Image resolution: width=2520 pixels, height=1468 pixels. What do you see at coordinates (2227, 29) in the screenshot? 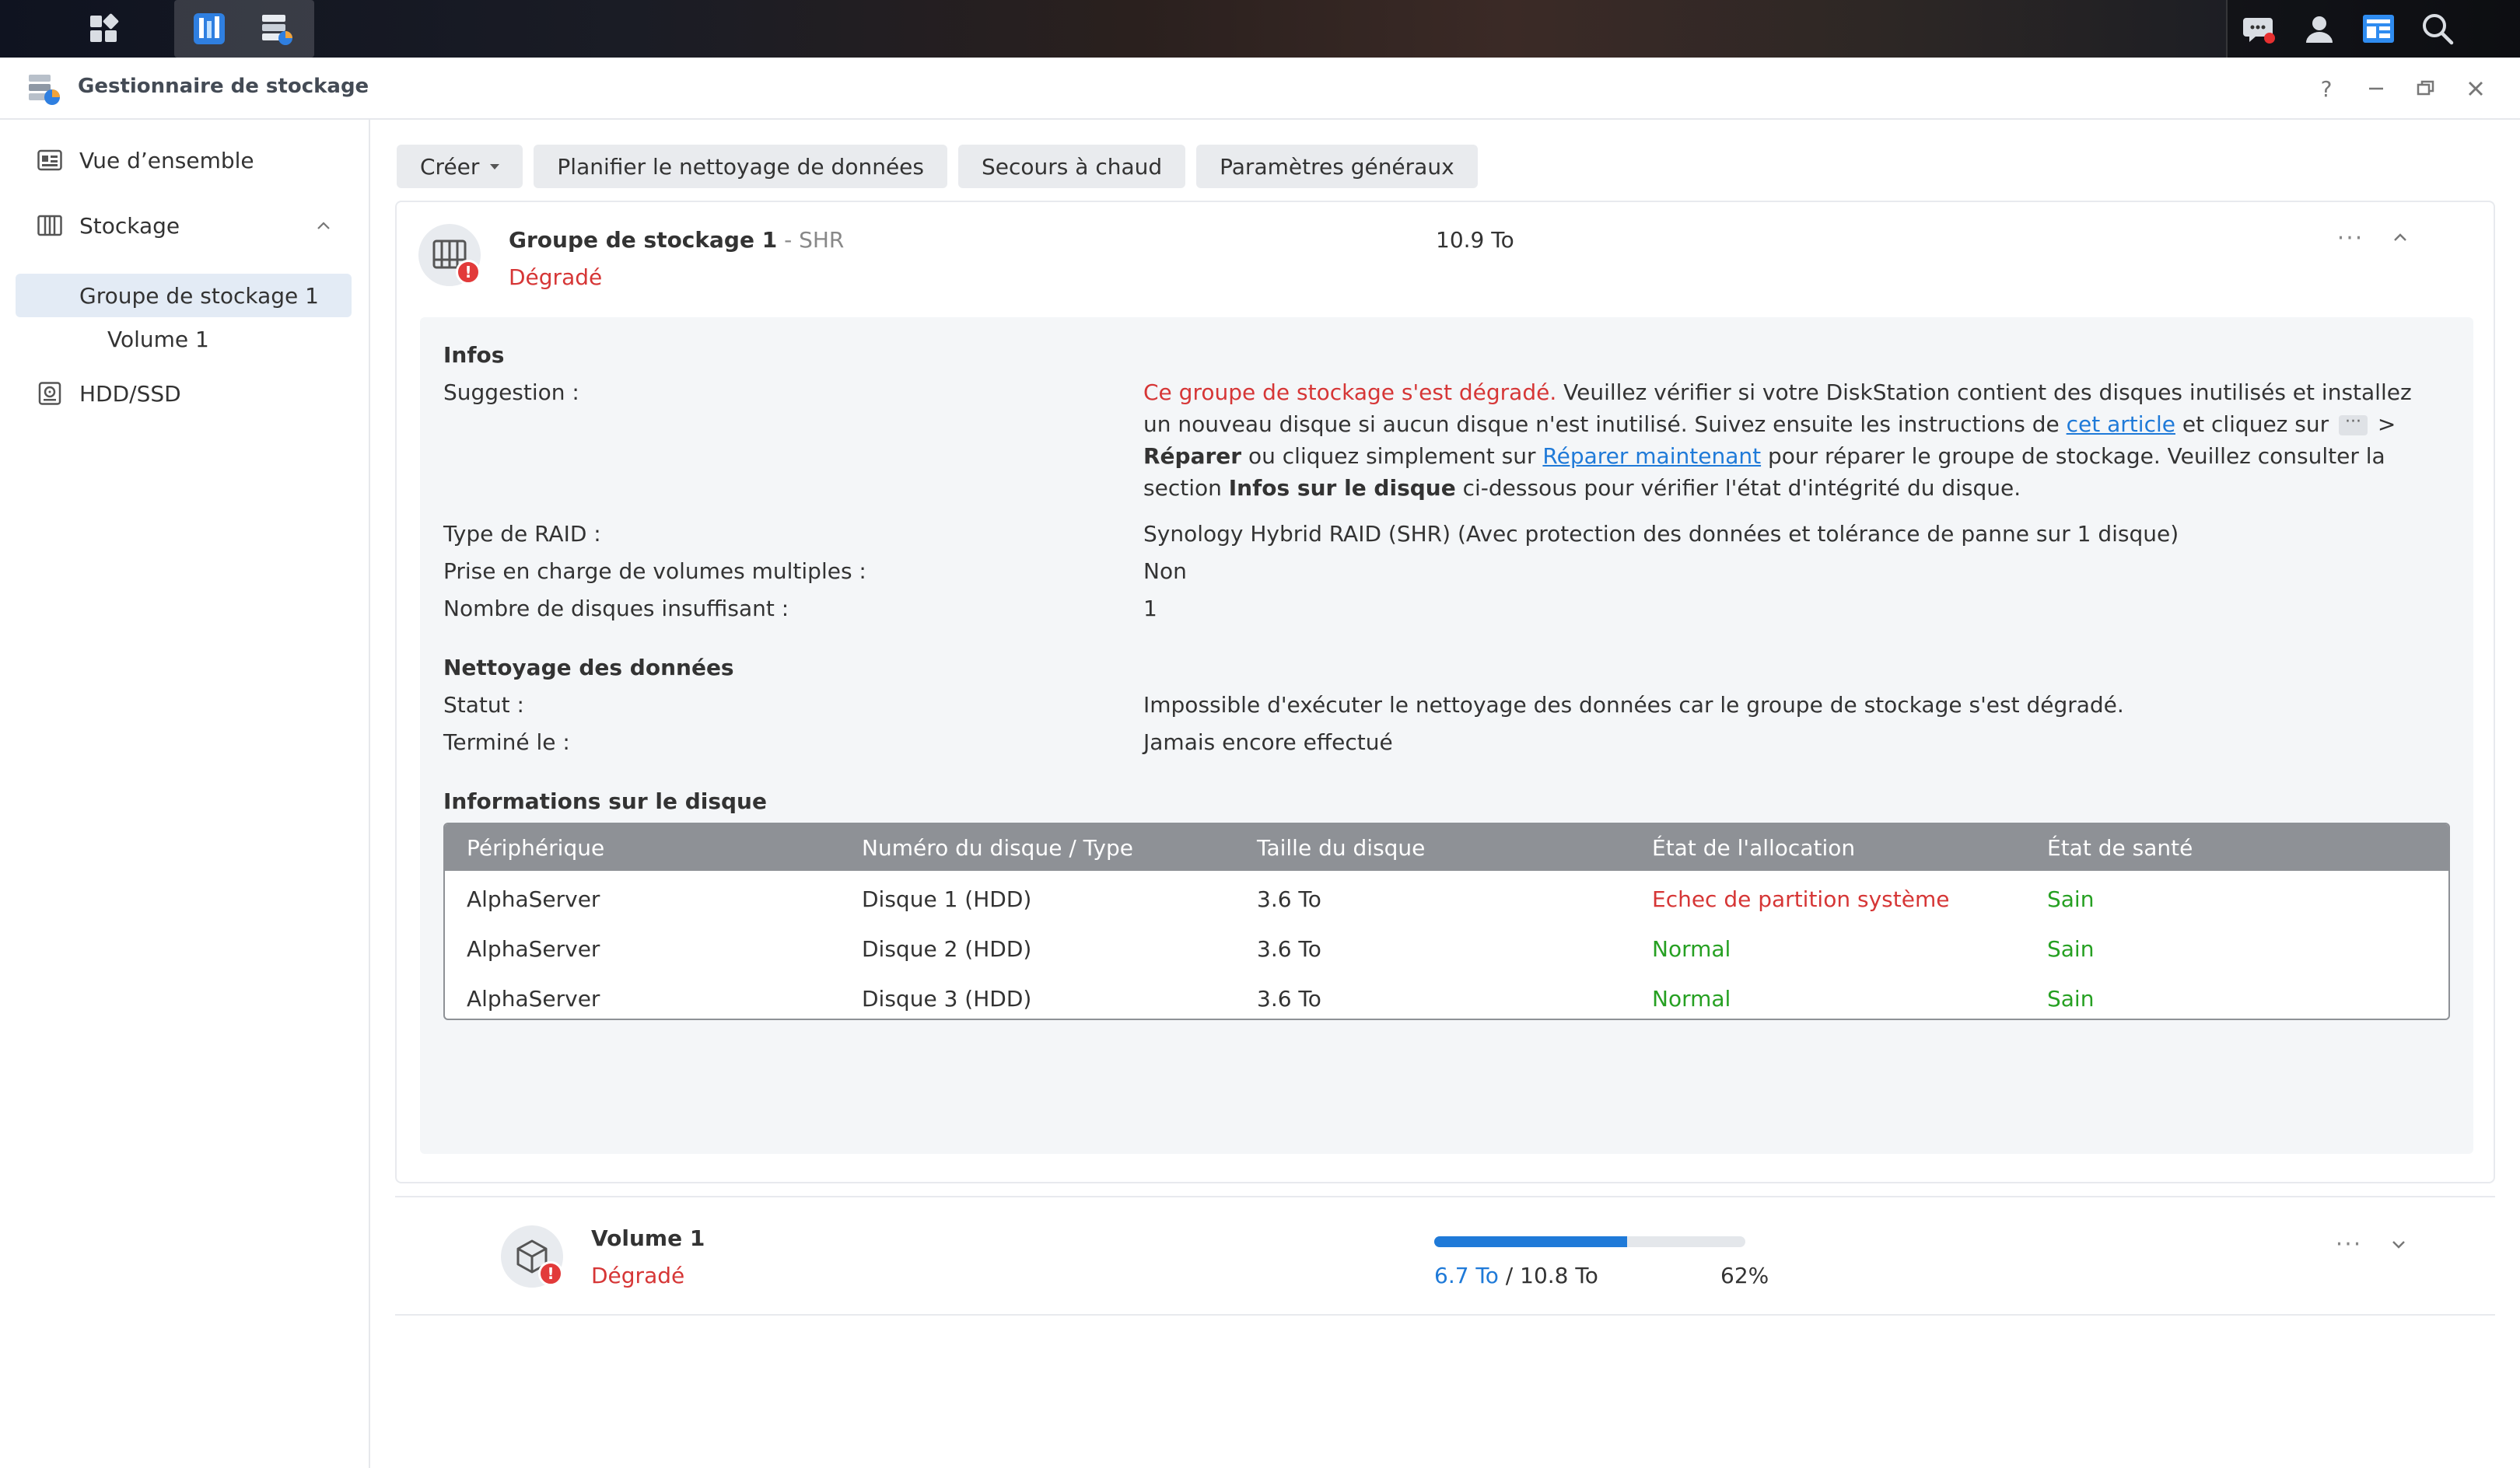
I see `tray-divider` at bounding box center [2227, 29].